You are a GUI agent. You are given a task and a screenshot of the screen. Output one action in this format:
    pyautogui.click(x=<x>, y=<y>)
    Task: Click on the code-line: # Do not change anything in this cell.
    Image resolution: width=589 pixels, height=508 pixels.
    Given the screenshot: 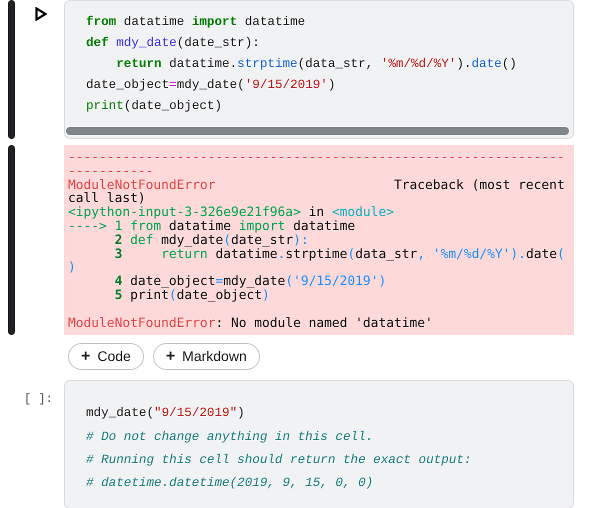 What is the action you would take?
    pyautogui.click(x=230, y=437)
    